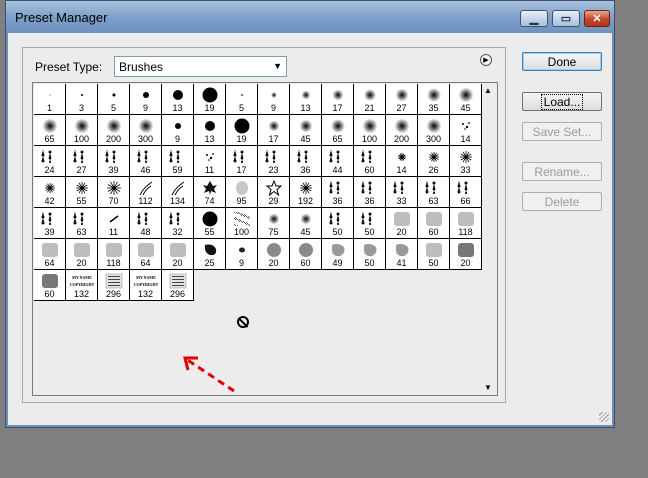 The image size is (648, 478). I want to click on scroll-up-icon: ▲, so click(488, 90).